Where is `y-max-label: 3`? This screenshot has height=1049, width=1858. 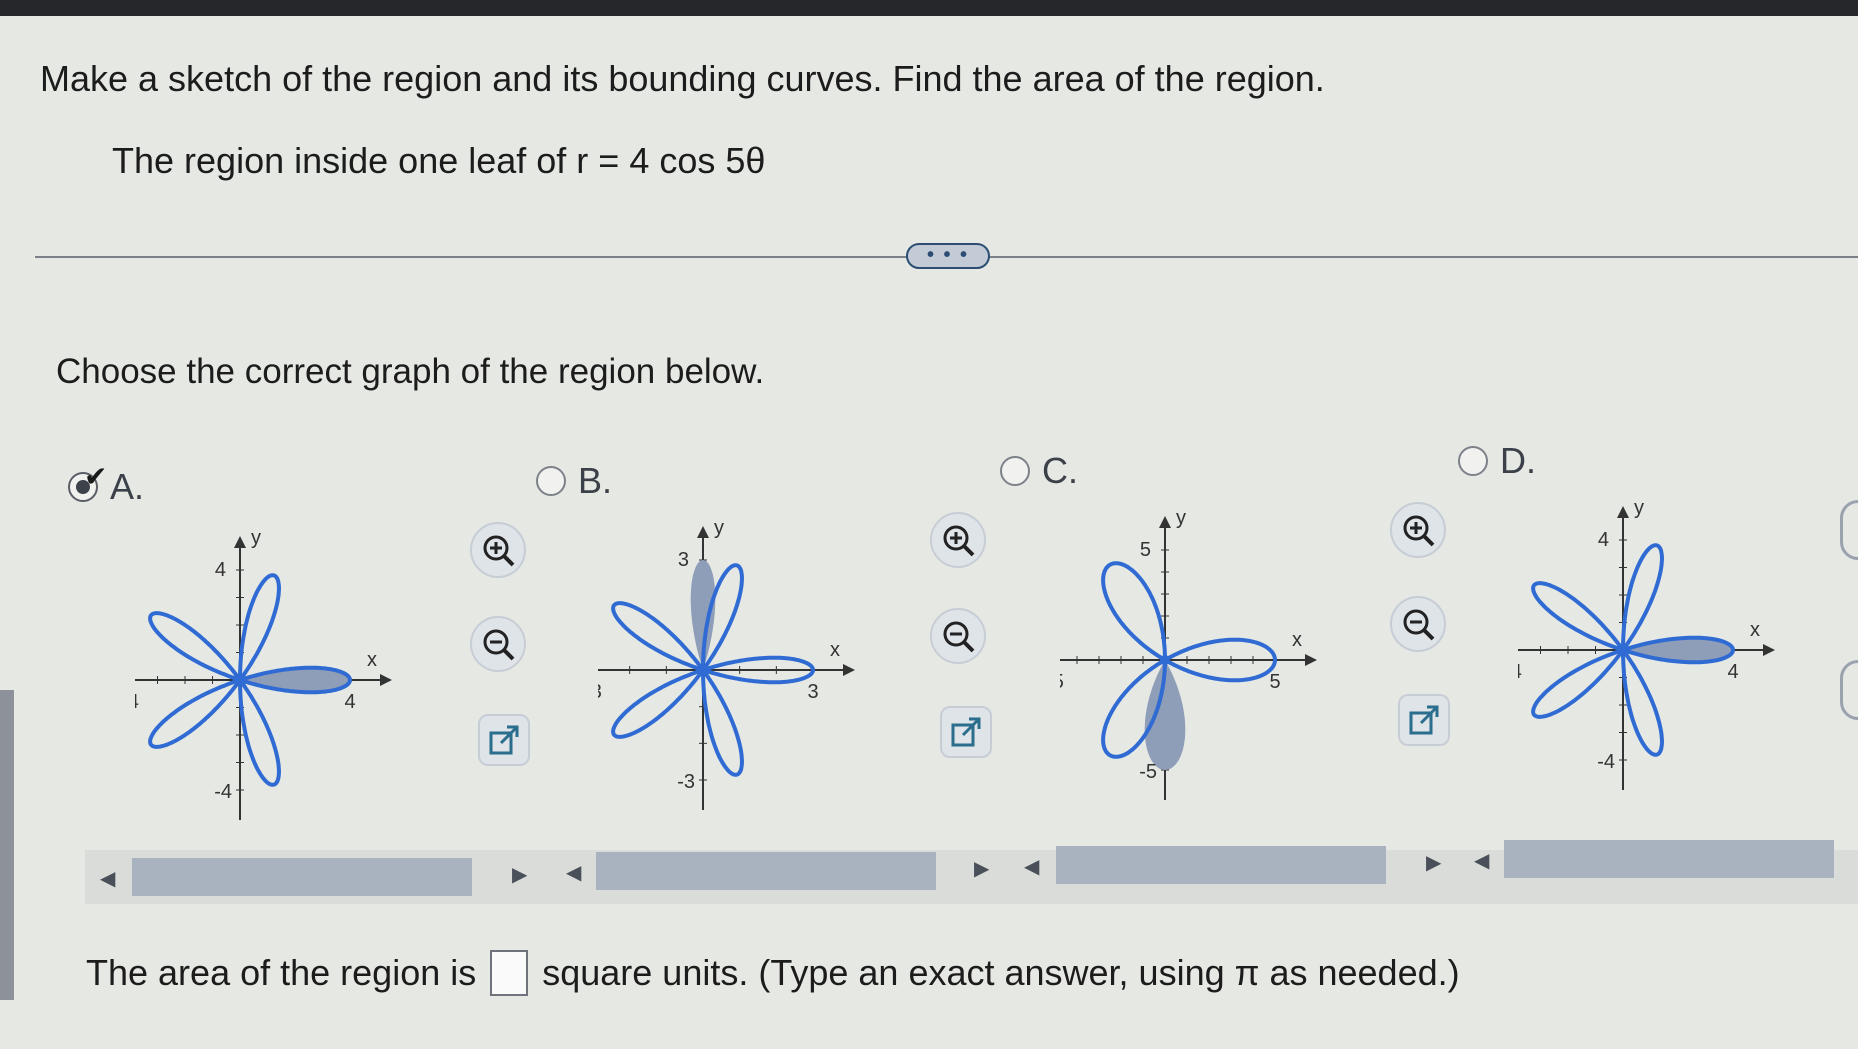 y-max-label: 3 is located at coordinates (683, 560).